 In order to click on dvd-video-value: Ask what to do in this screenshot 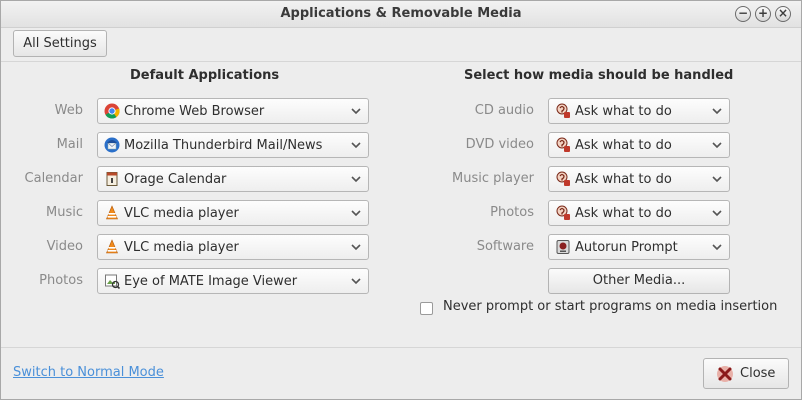, I will do `click(623, 145)`.